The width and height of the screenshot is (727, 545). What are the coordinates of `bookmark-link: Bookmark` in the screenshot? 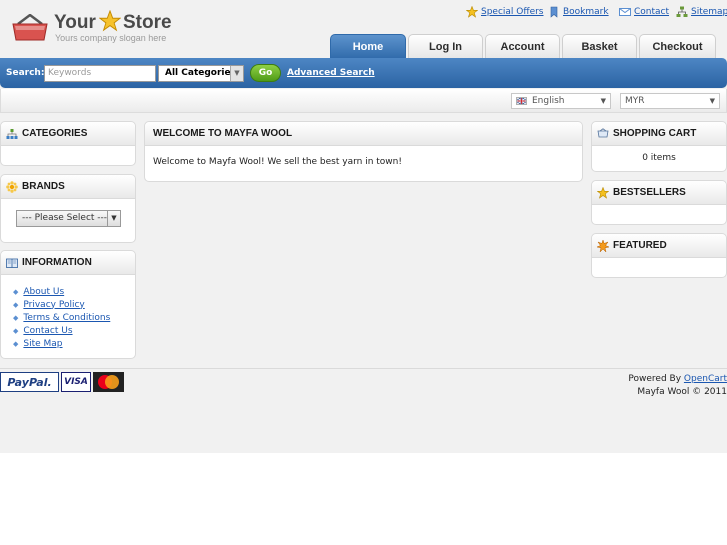 It's located at (578, 12).